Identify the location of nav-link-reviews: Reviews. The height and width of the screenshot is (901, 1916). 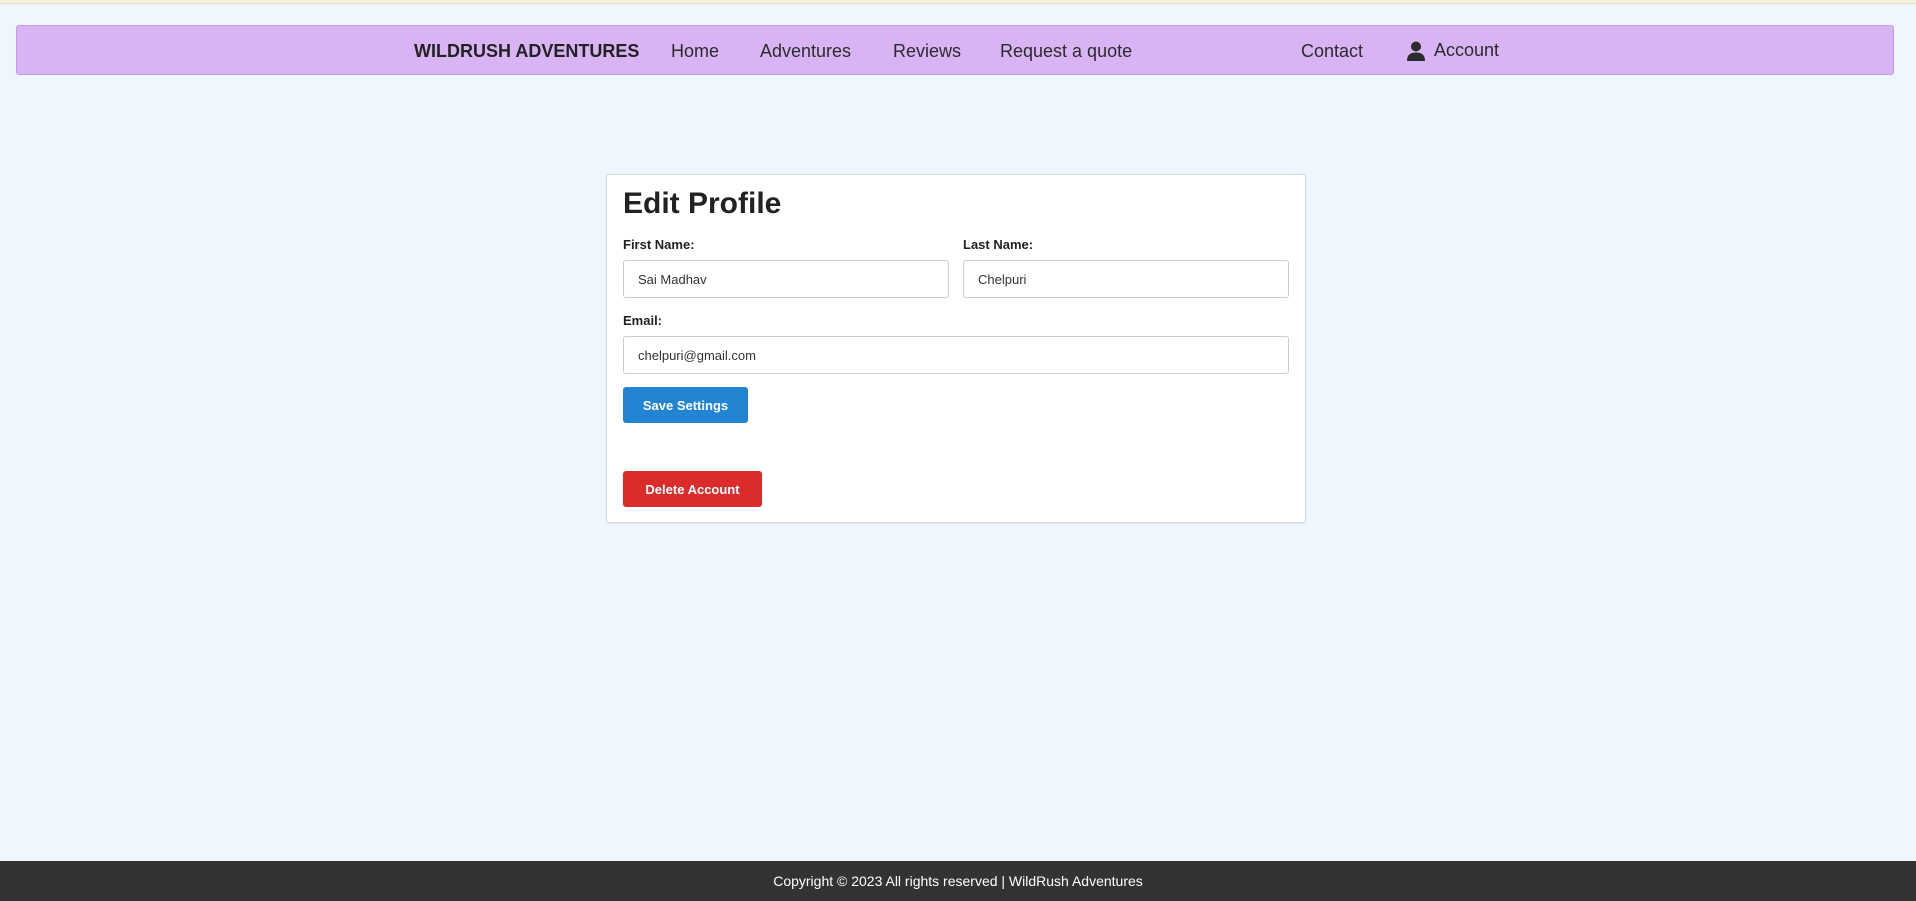
(927, 51).